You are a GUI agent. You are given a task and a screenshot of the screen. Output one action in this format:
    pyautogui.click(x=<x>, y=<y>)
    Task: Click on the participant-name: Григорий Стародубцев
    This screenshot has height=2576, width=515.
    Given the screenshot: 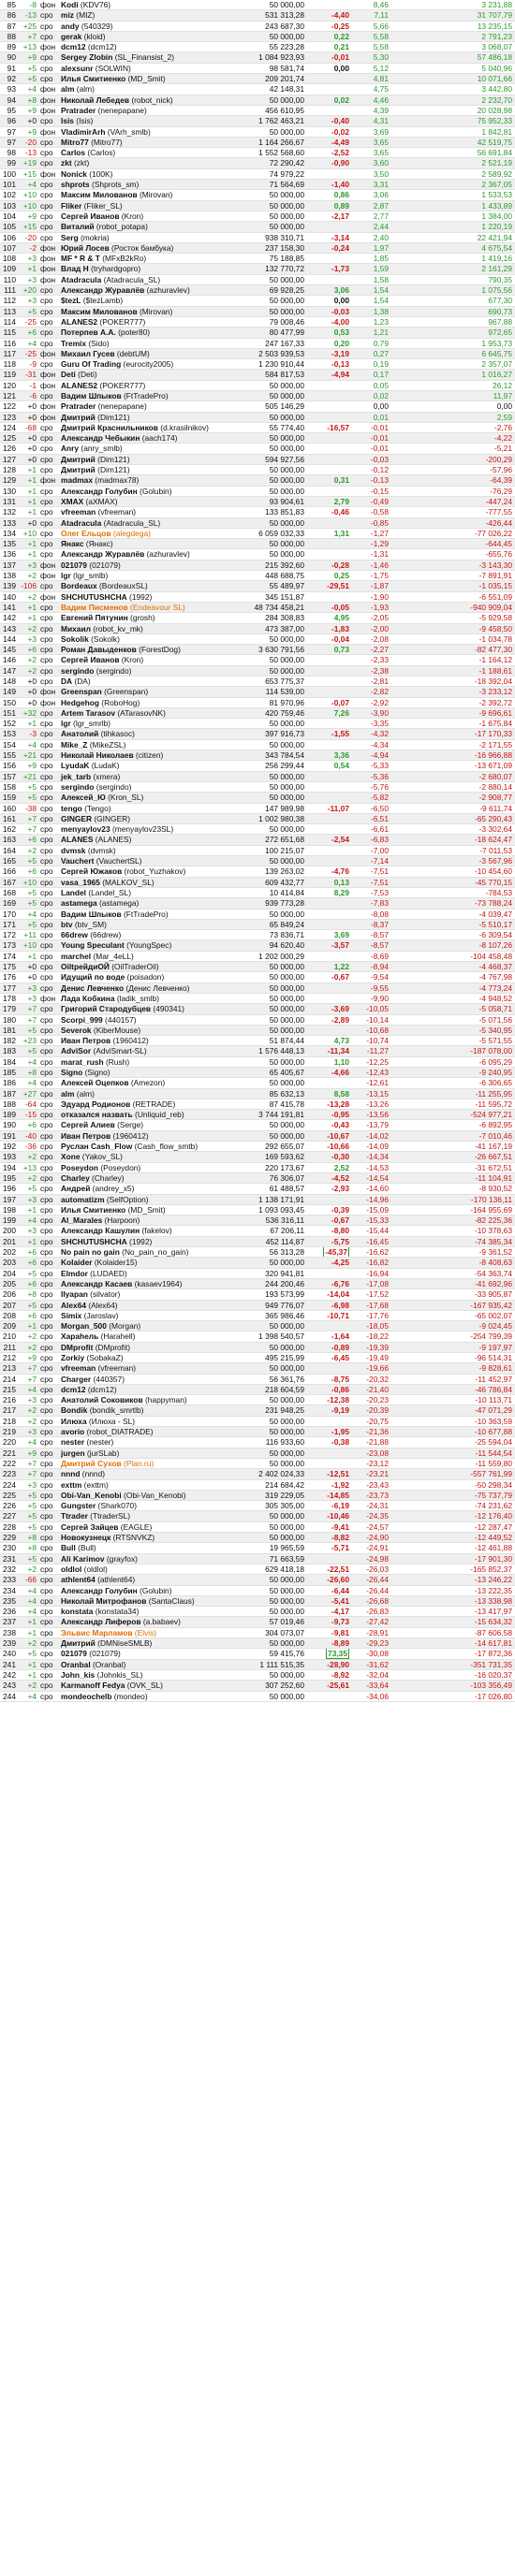 What is the action you would take?
    pyautogui.click(x=106, y=1008)
    